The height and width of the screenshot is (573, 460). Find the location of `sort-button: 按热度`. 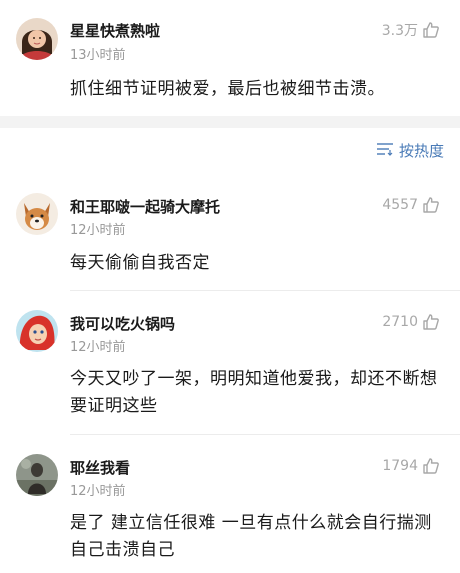

sort-button: 按热度 is located at coordinates (410, 150).